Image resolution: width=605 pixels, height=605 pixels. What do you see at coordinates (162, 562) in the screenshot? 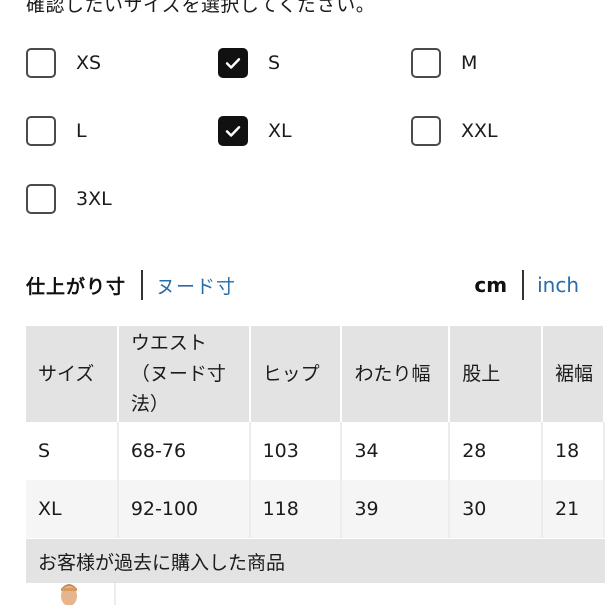
I see `purchased-items-title: お客様が過去に購入した商品` at bounding box center [162, 562].